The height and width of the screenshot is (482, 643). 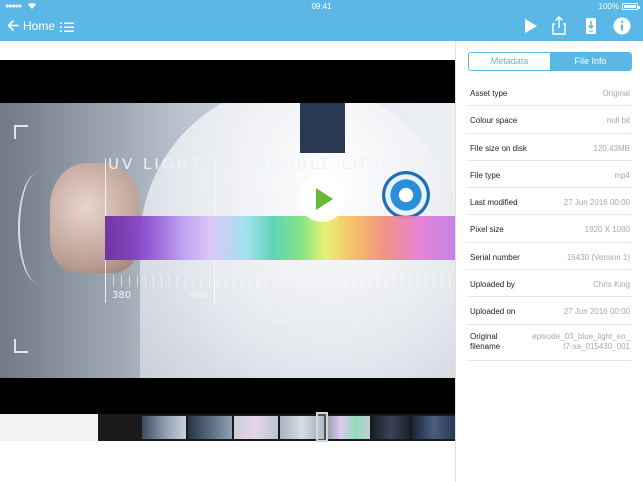 What do you see at coordinates (329, 164) in the screenshot?
I see `visible-light-label: VISIBLE LIGHT` at bounding box center [329, 164].